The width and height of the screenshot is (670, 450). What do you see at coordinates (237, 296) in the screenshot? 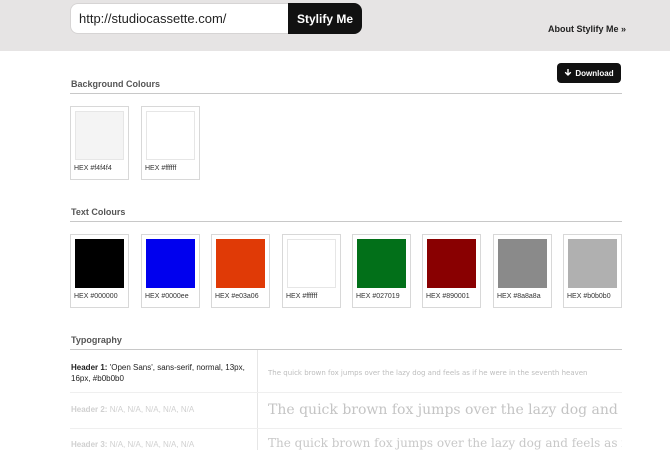
I see `hex-label: HEX #e03a06` at bounding box center [237, 296].